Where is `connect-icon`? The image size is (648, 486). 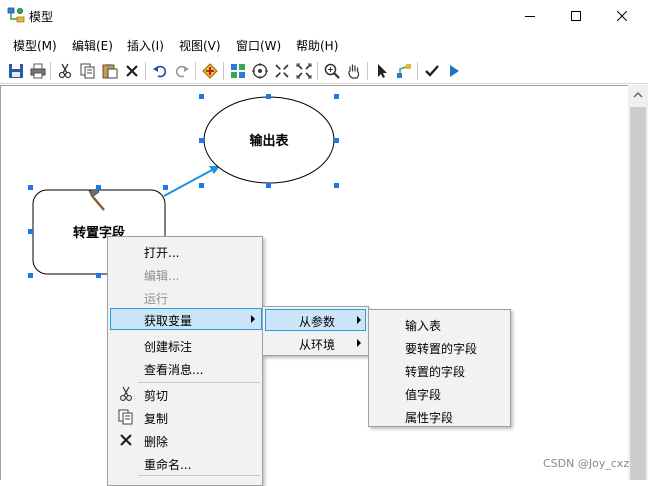
connect-icon is located at coordinates (404, 71).